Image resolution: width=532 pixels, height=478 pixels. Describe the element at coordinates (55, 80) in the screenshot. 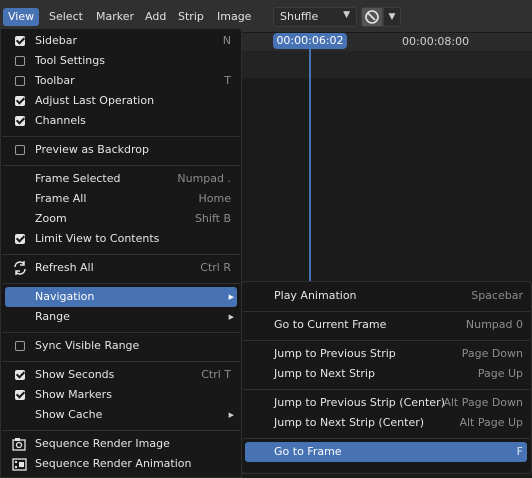

I see `menu-item-label: Toolbar` at that location.